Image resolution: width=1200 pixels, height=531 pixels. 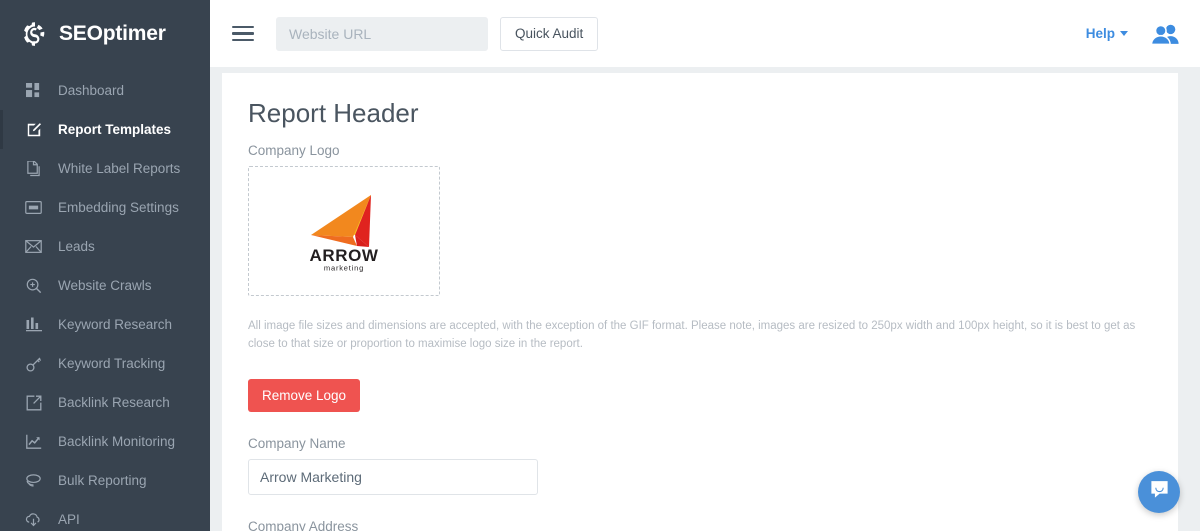 I want to click on envelope-icon, so click(x=33, y=246).